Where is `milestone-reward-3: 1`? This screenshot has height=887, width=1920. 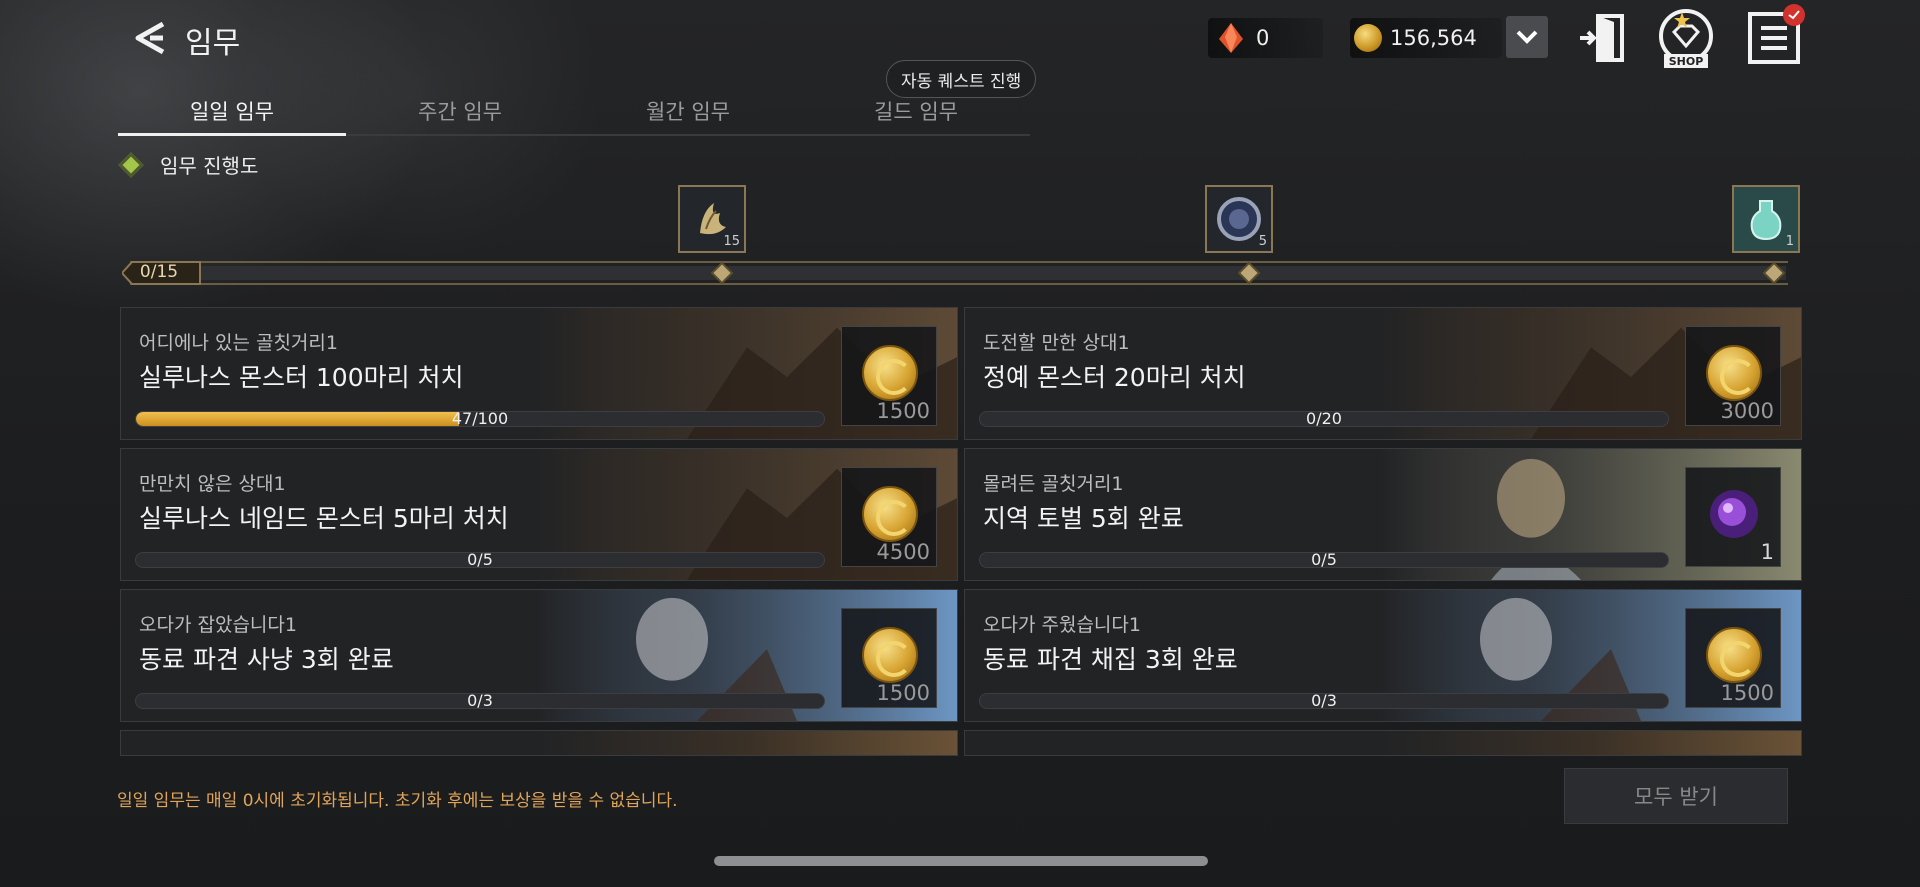
milestone-reward-3: 1 is located at coordinates (1766, 219).